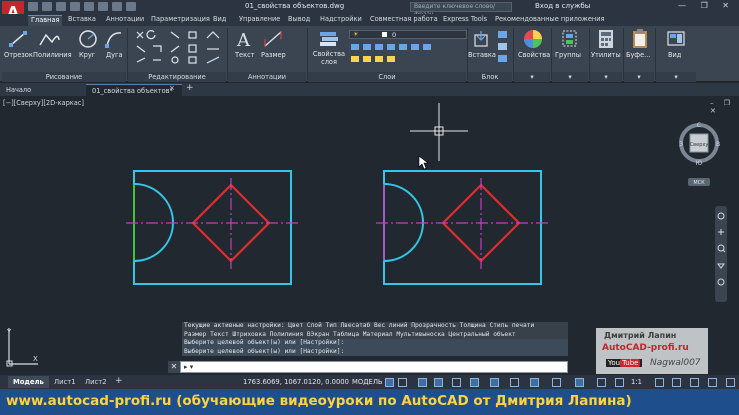 The height and width of the screenshot is (415, 739). What do you see at coordinates (28, 382) in the screenshot?
I see `layout-tab-model: Модель` at bounding box center [28, 382].